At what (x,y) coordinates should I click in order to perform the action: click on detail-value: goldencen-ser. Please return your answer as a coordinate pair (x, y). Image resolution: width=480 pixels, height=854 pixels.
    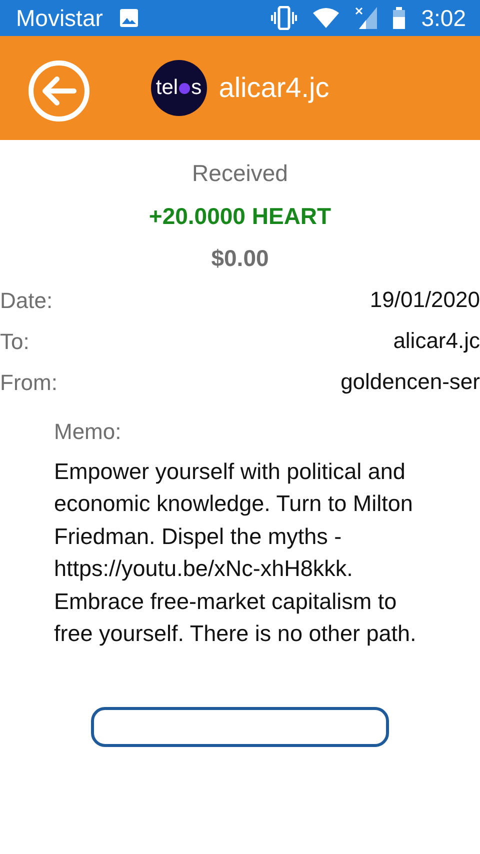
    Looking at the image, I should click on (410, 382).